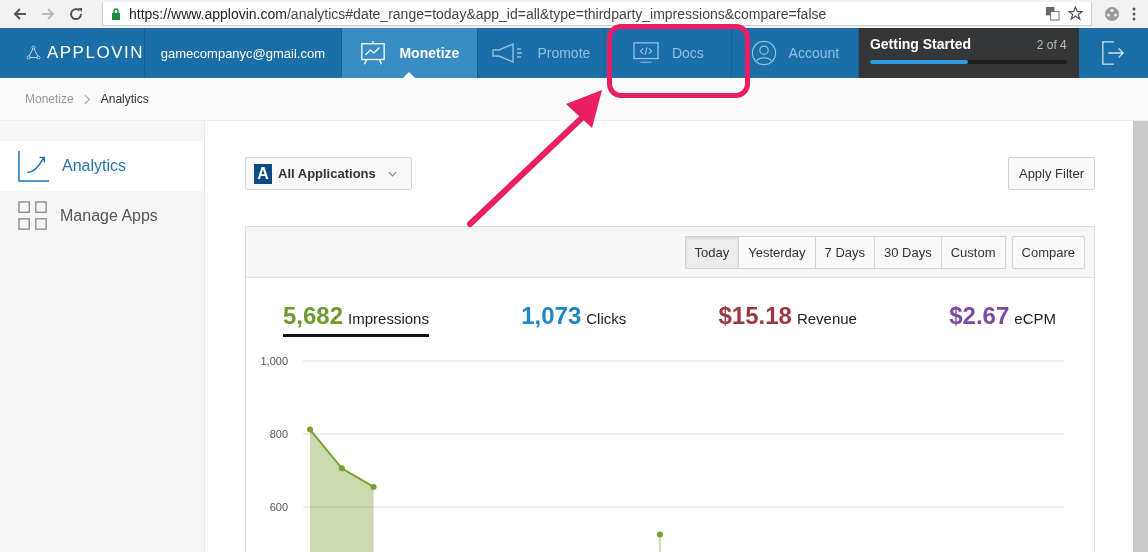 This screenshot has width=1148, height=552. I want to click on y-axis-label: 800, so click(278, 434).